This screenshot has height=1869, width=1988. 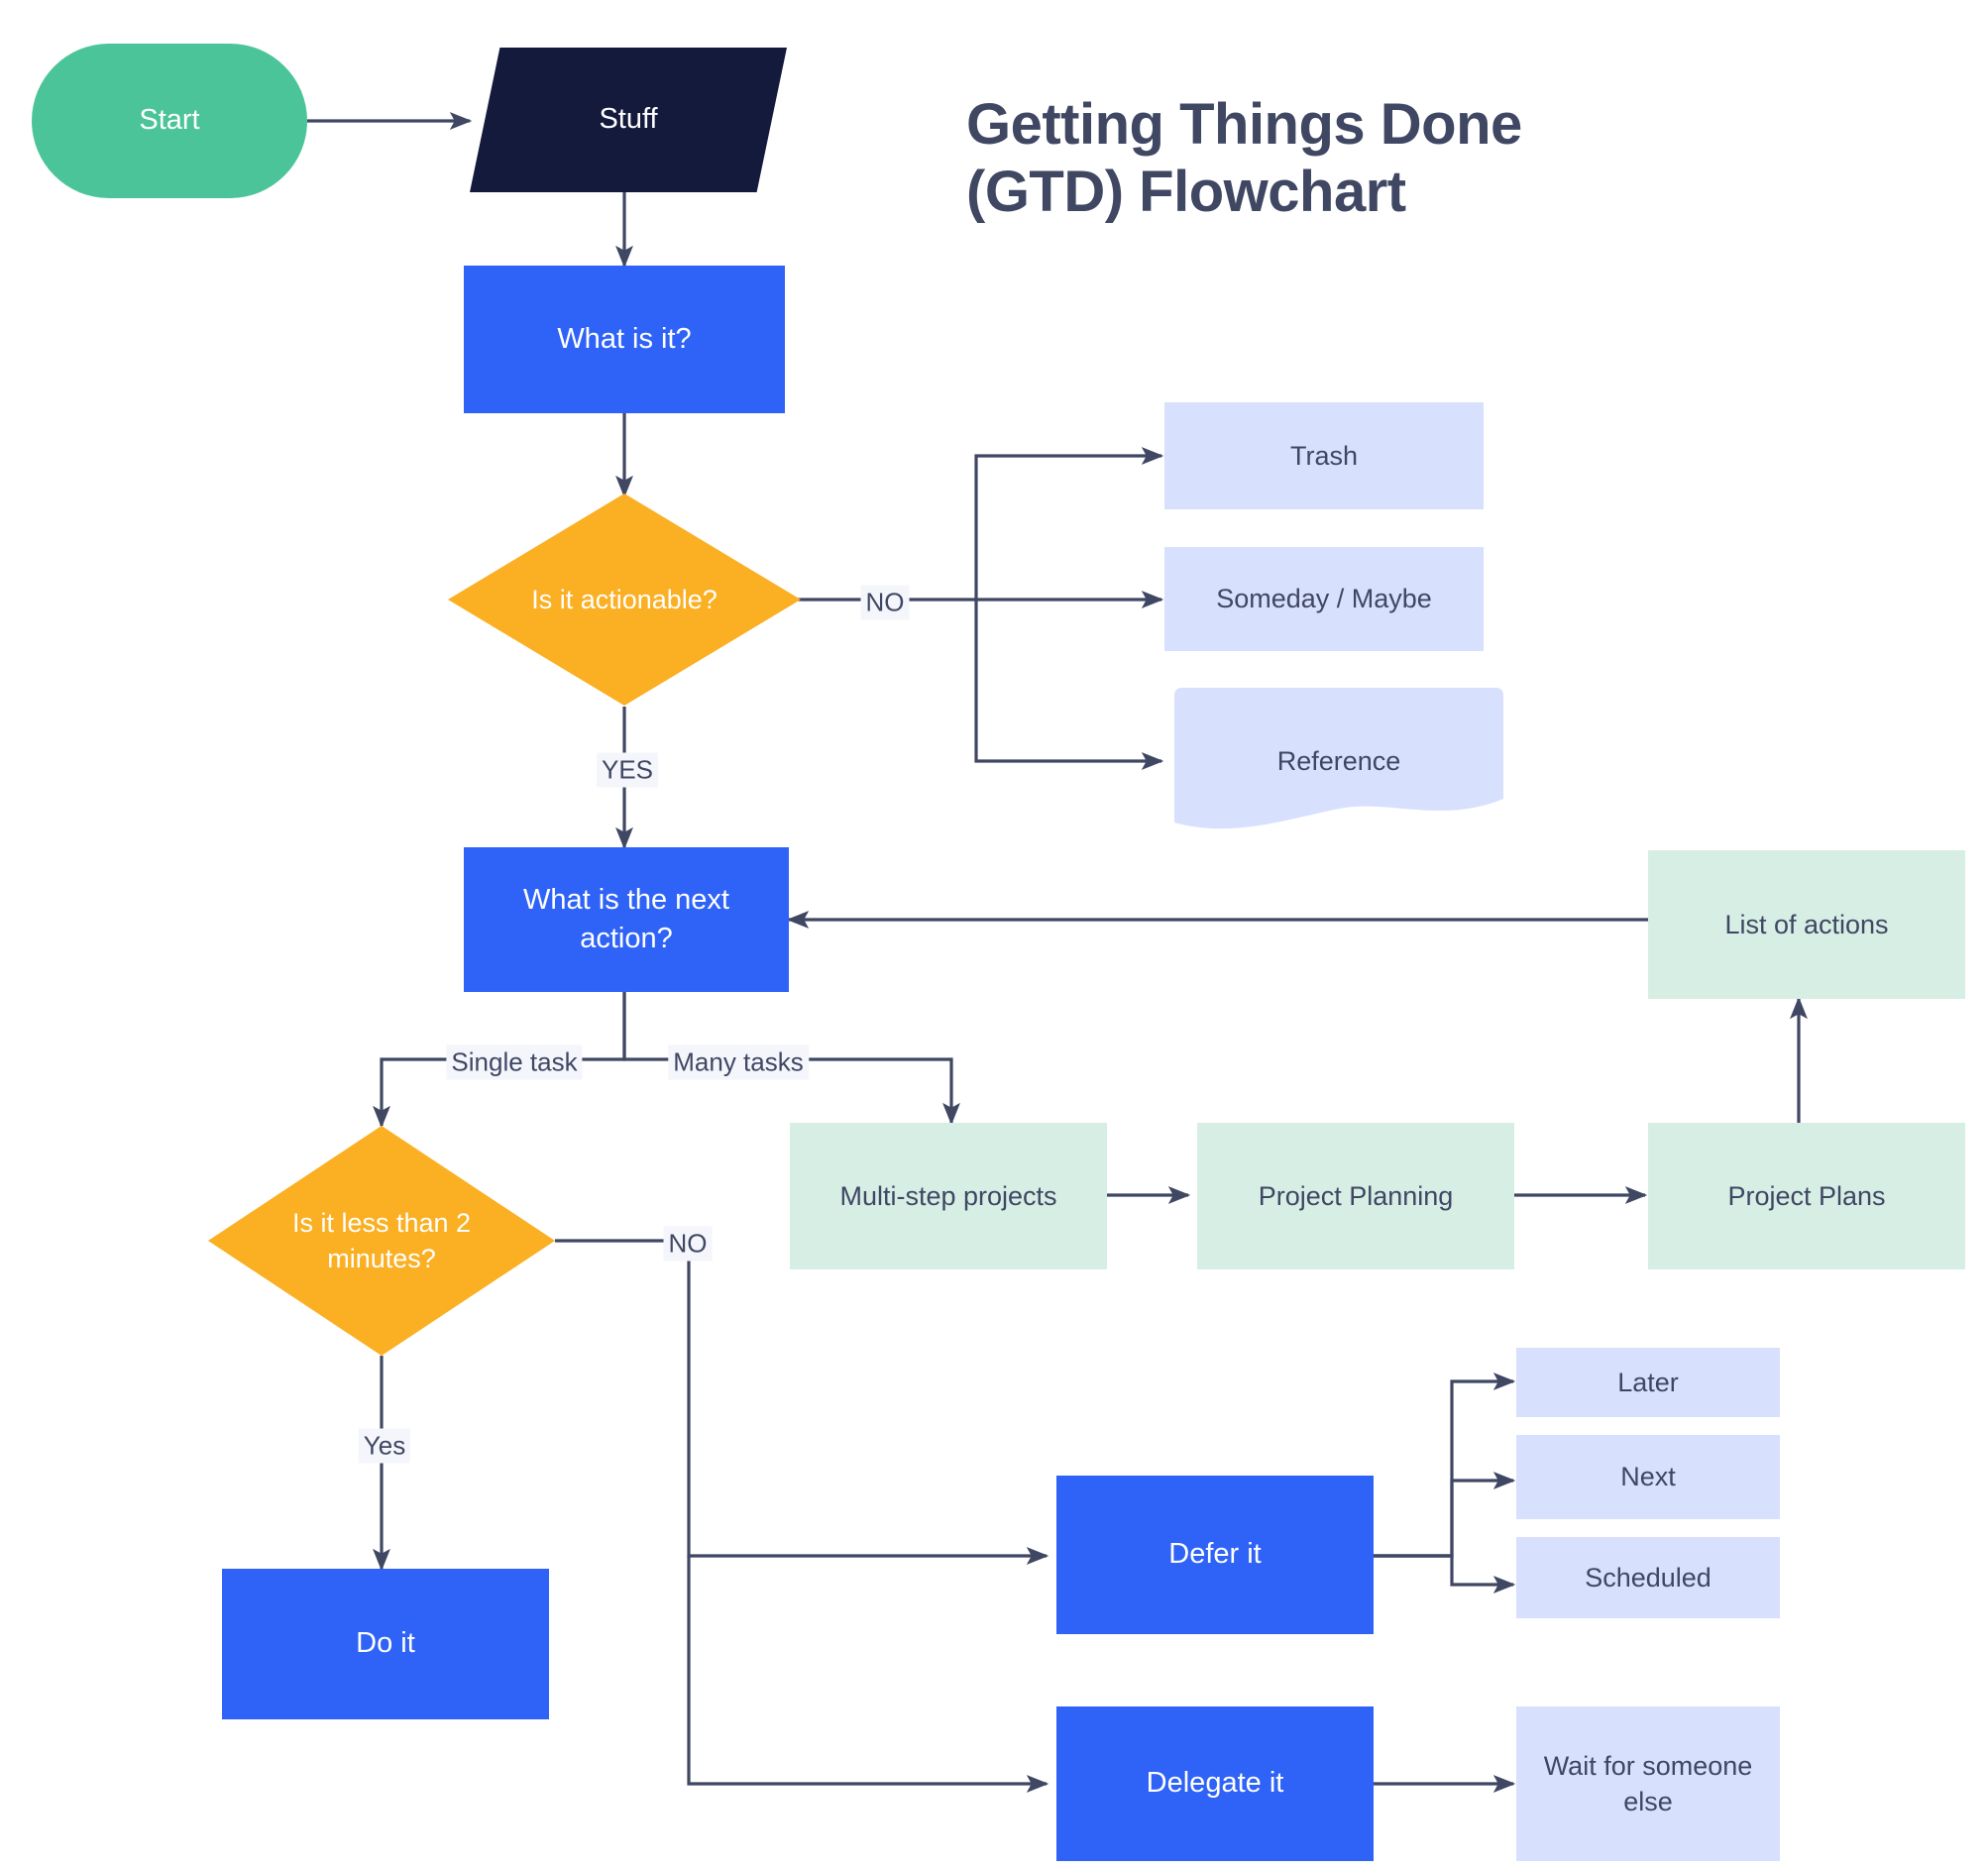 I want to click on node-start: Start, so click(x=169, y=121).